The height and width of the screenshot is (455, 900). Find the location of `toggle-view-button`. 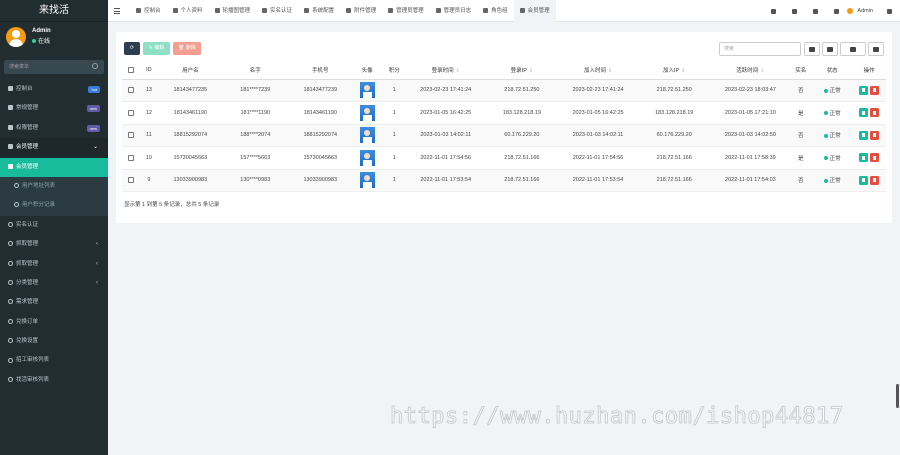

toggle-view-button is located at coordinates (812, 49).